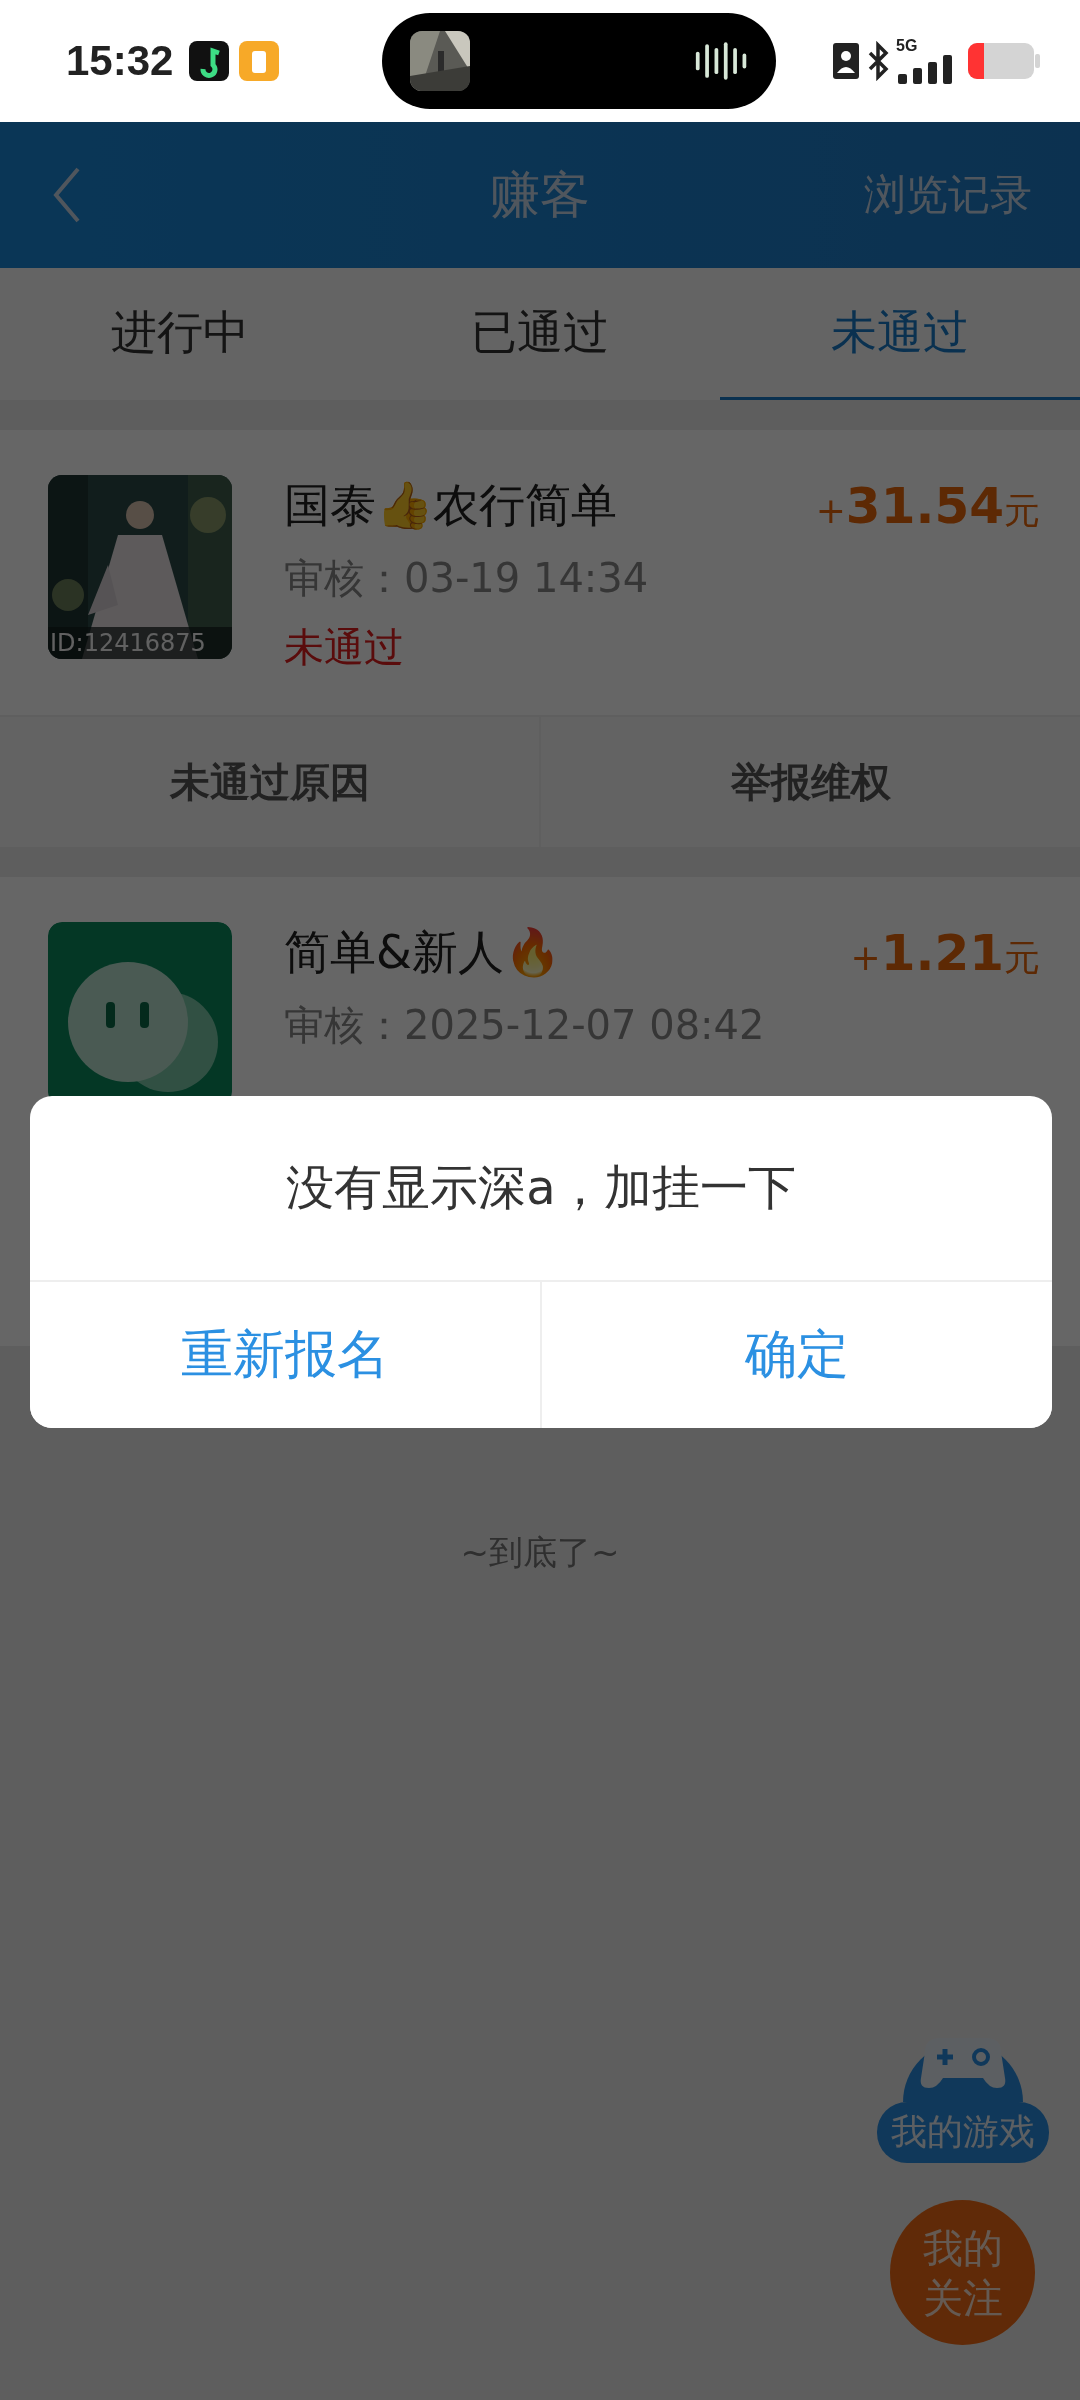 The height and width of the screenshot is (2400, 1080). I want to click on tab: 未通过, so click(900, 334).